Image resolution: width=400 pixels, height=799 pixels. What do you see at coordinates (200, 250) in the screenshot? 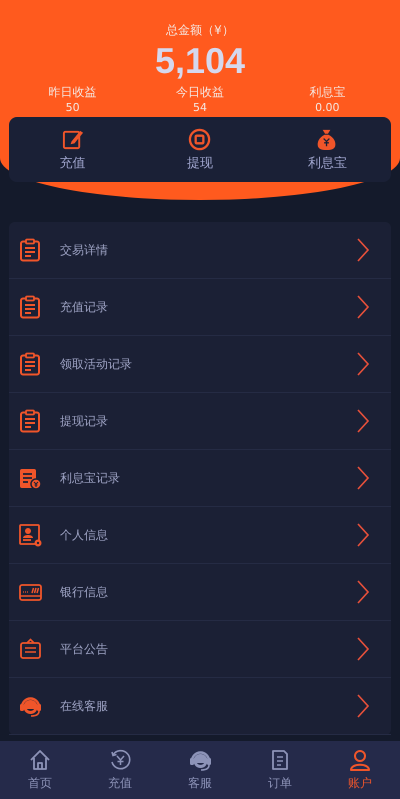
I see `menu-item: 交易详情` at bounding box center [200, 250].